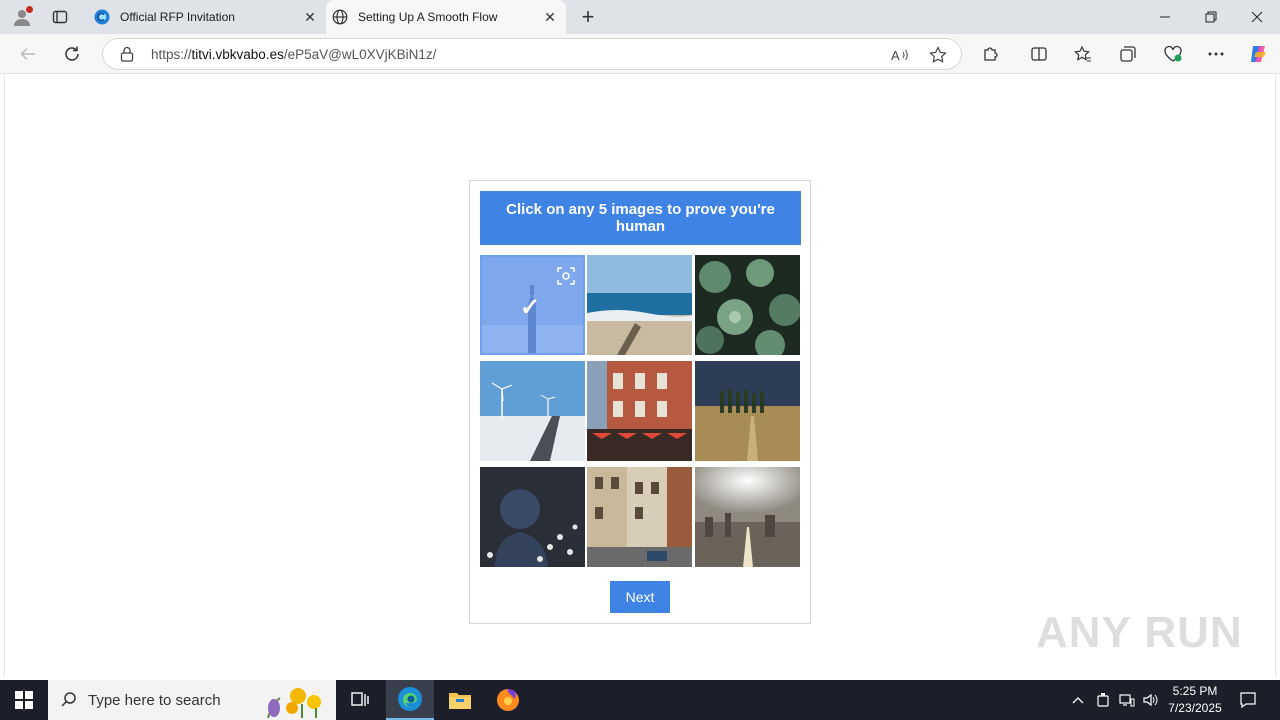  I want to click on security-icon, so click(1103, 700).